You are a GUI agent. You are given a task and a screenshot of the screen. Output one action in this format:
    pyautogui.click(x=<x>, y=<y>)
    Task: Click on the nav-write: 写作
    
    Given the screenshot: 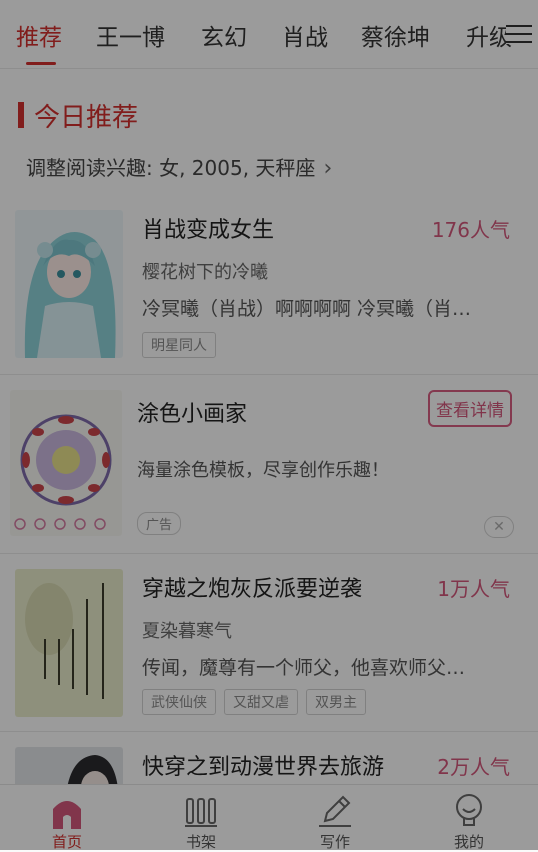 What is the action you would take?
    pyautogui.click(x=335, y=818)
    